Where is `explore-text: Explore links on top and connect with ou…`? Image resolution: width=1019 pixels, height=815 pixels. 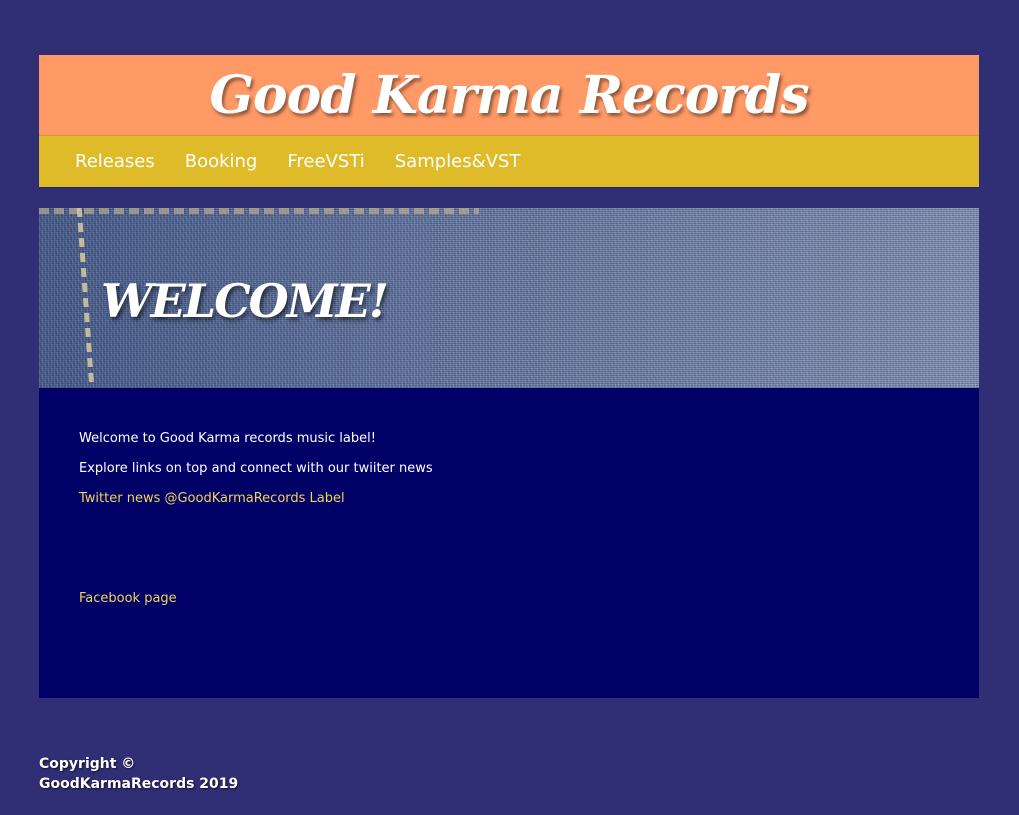 explore-text: Explore links on top and connect with ou… is located at coordinates (256, 468).